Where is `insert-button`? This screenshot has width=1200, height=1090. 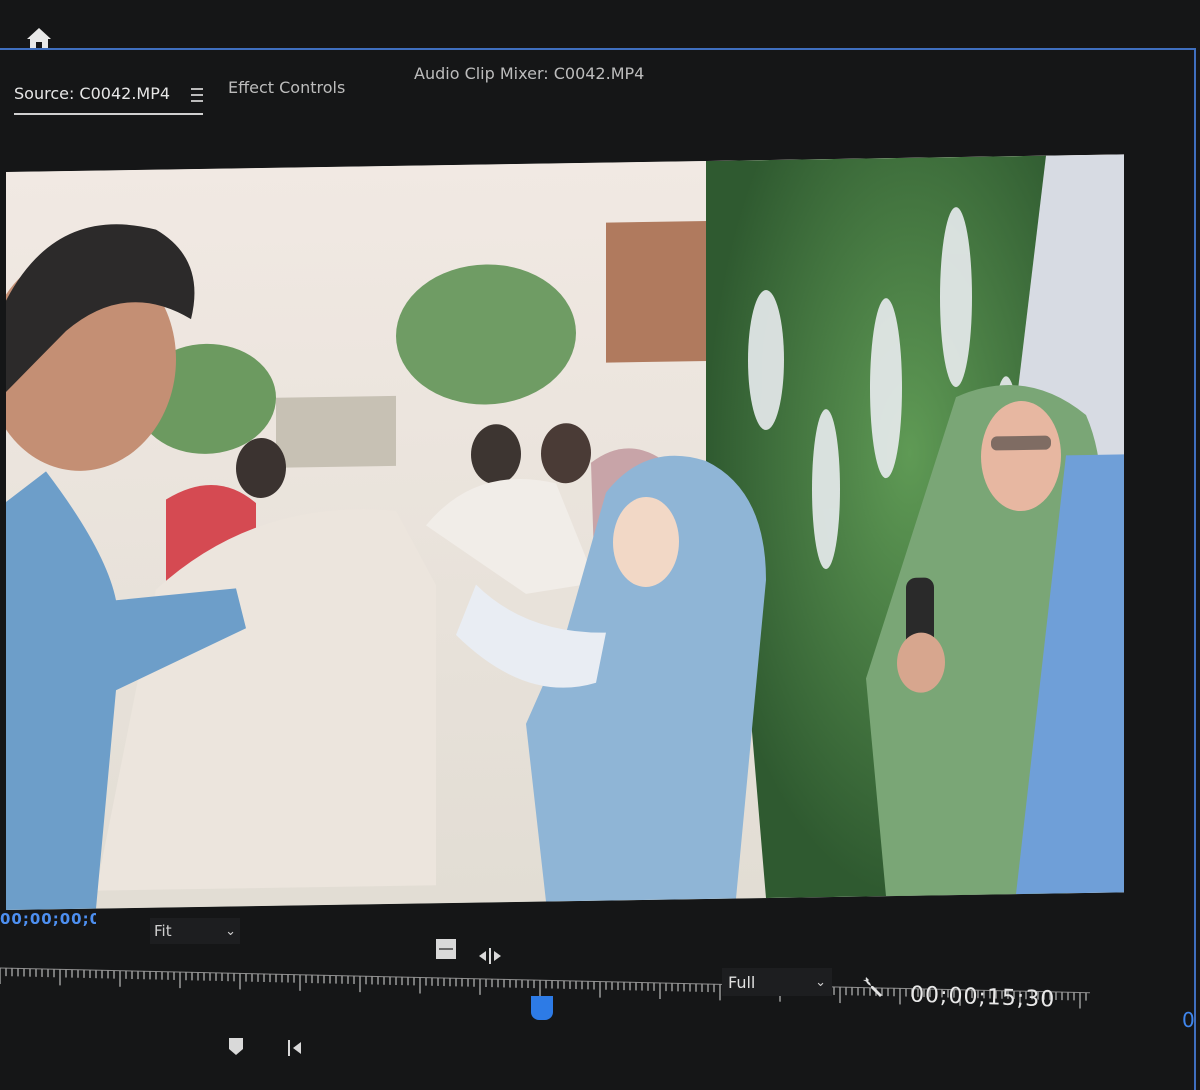 insert-button is located at coordinates (490, 956).